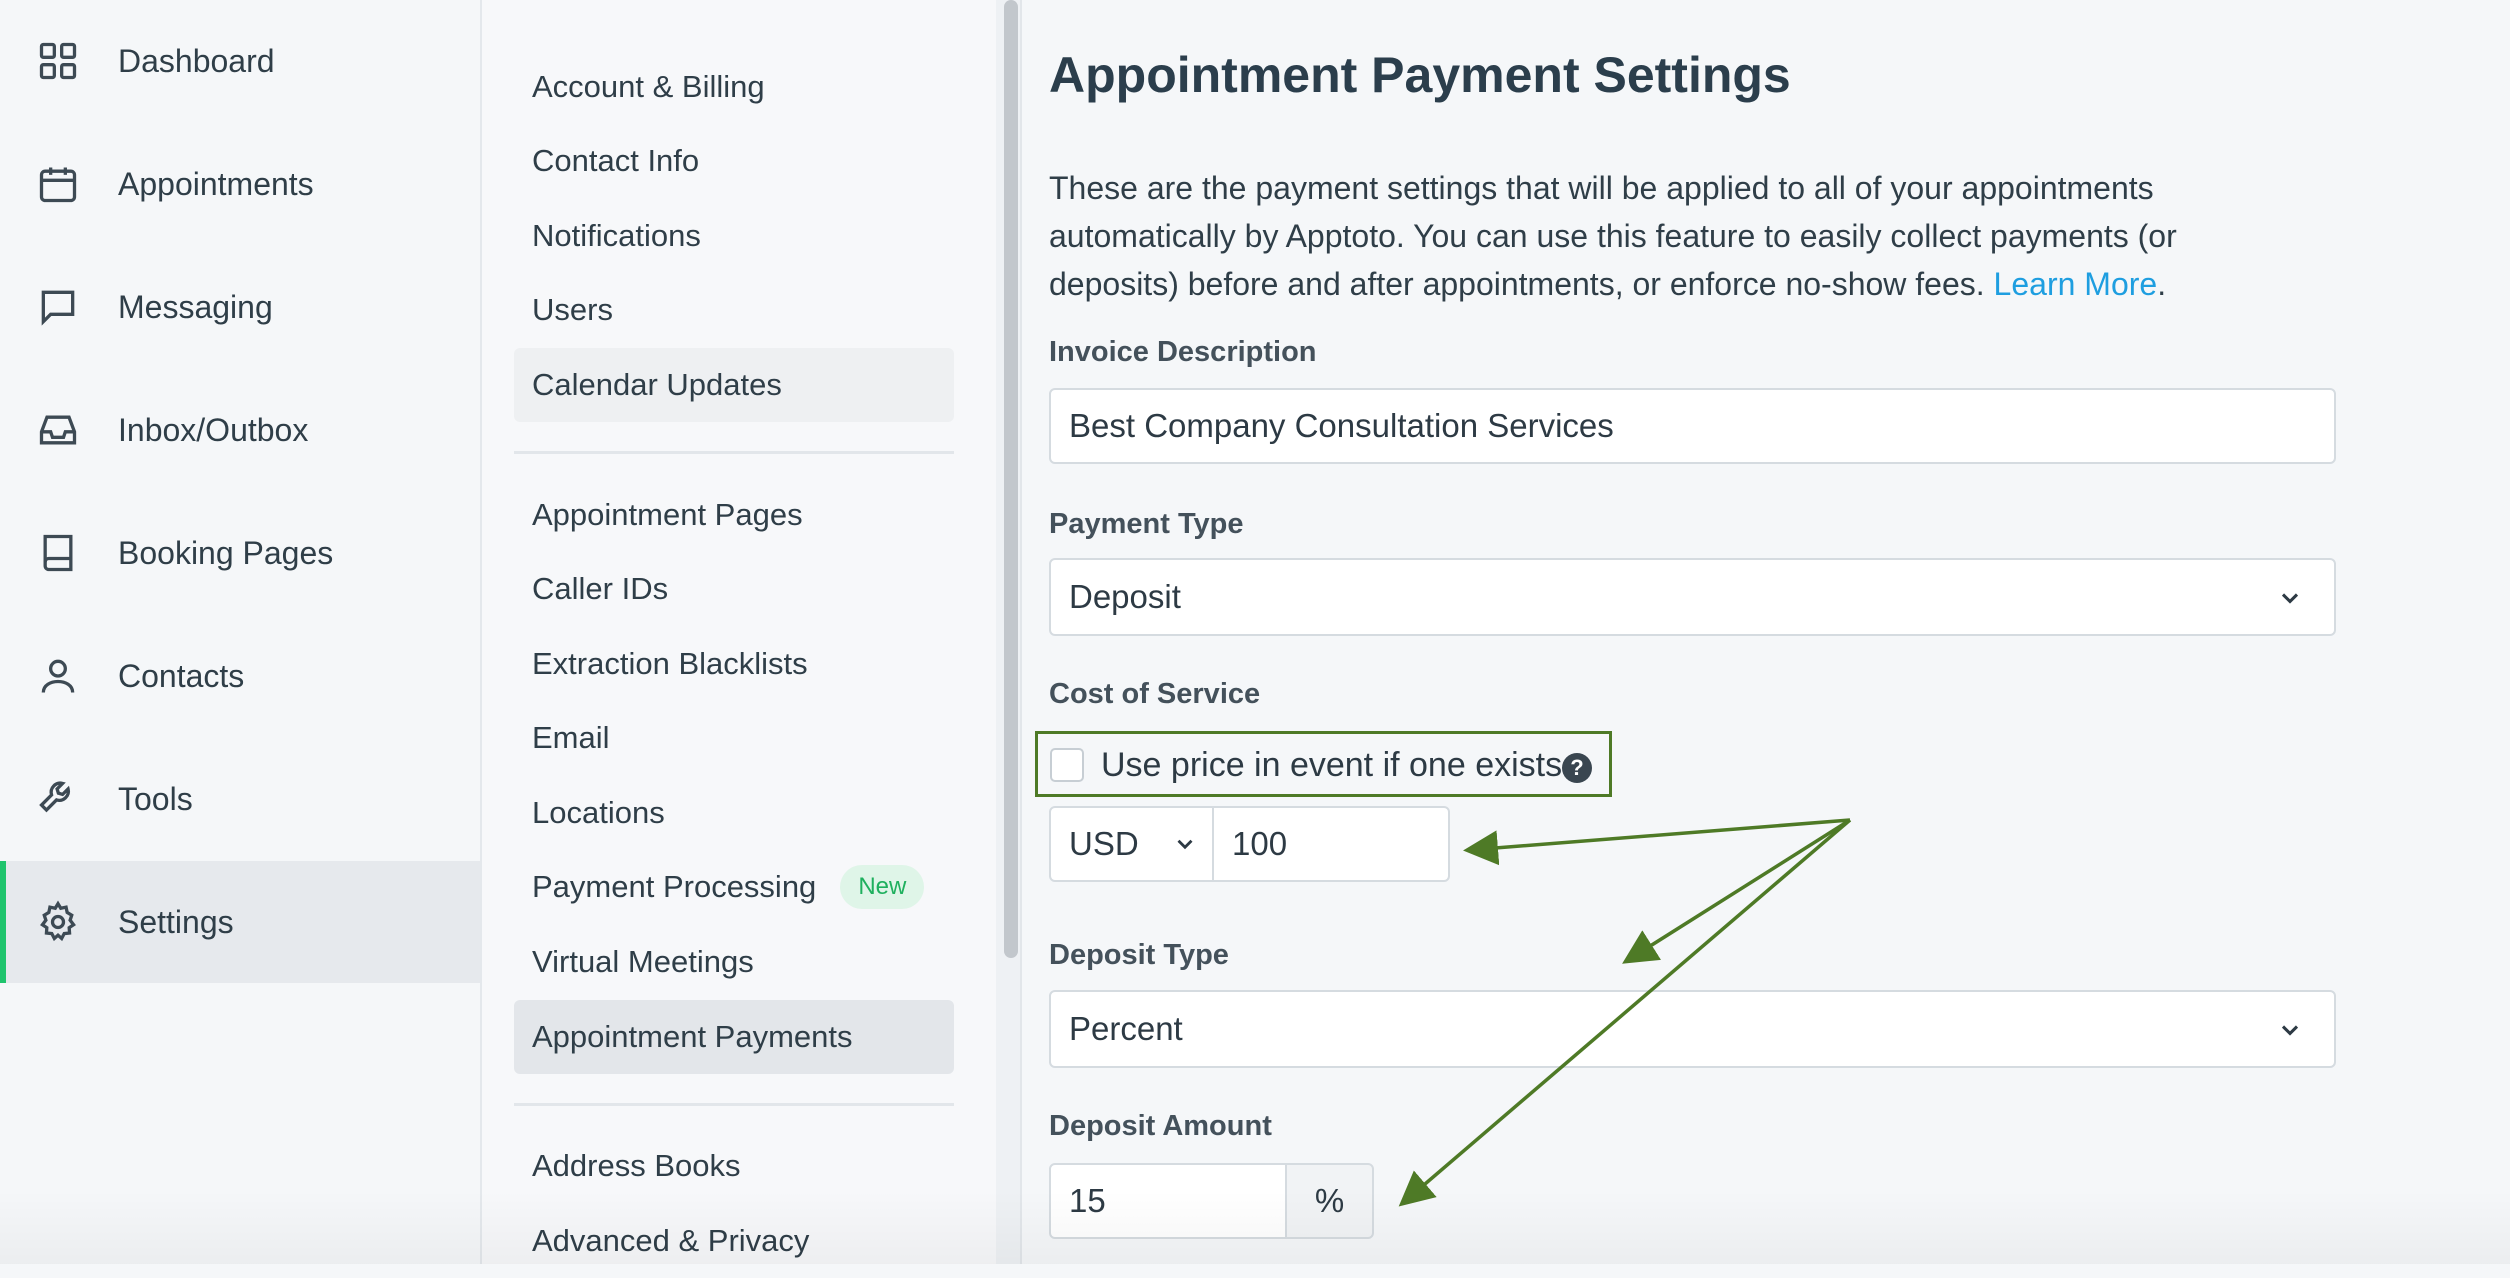  Describe the element at coordinates (181, 675) in the screenshot. I see `nav-label: Contacts` at that location.